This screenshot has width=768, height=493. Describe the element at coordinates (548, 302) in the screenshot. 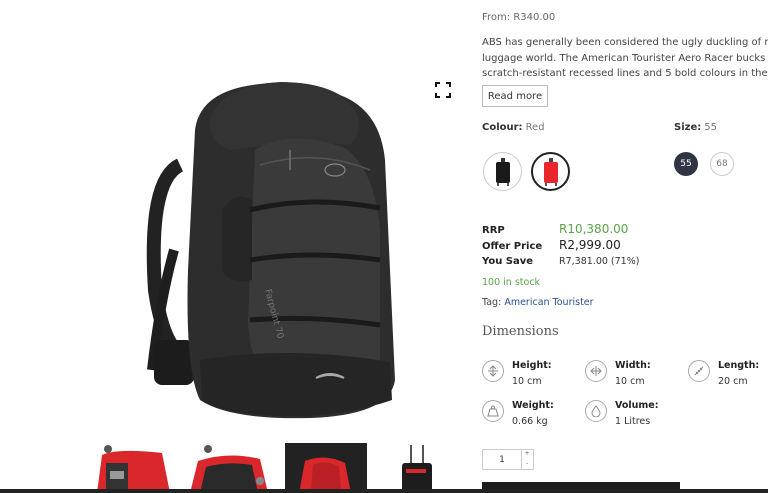

I see `tag-link: American Tourister` at that location.